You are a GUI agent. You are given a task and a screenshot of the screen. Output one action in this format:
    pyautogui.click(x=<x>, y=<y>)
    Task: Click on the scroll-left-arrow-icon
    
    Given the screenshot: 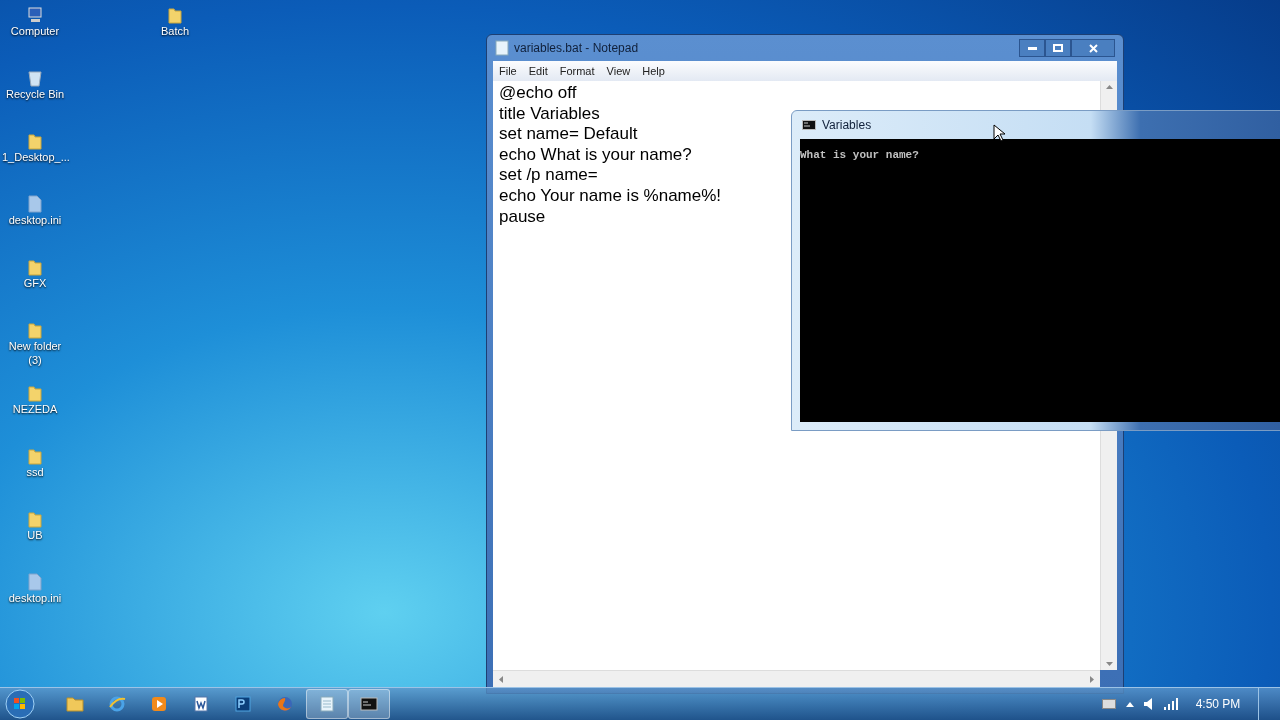 What is the action you would take?
    pyautogui.click(x=501, y=679)
    